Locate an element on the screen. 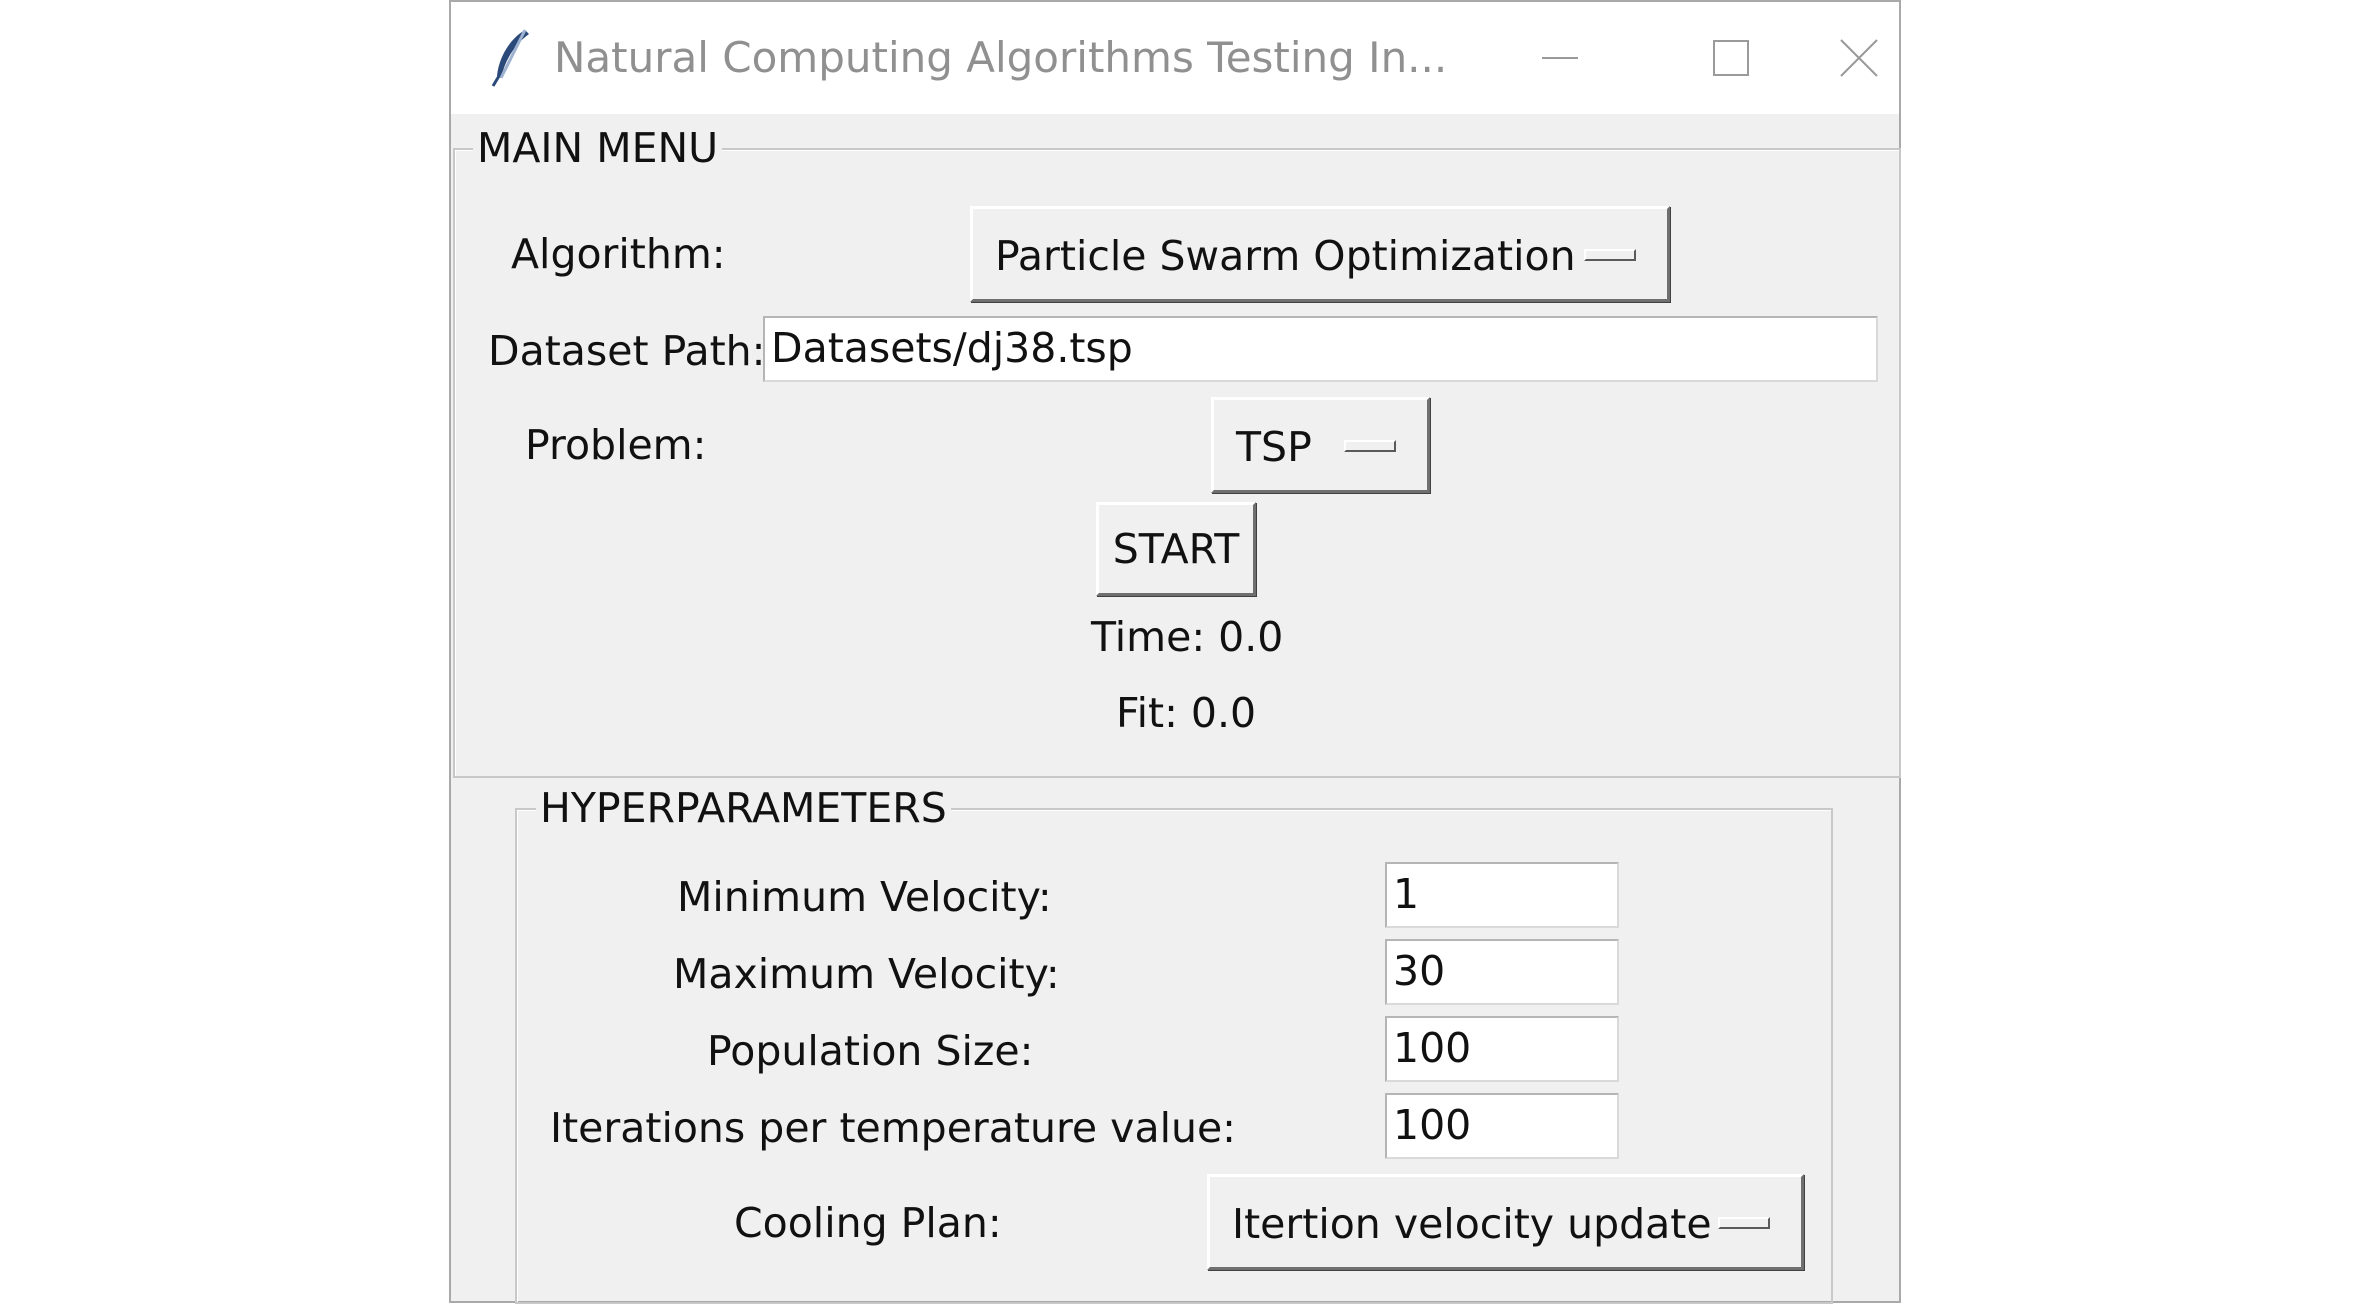 This screenshot has width=2353, height=1305. algorithm-select: Particle Swarm Optimization is located at coordinates (1320, 254).